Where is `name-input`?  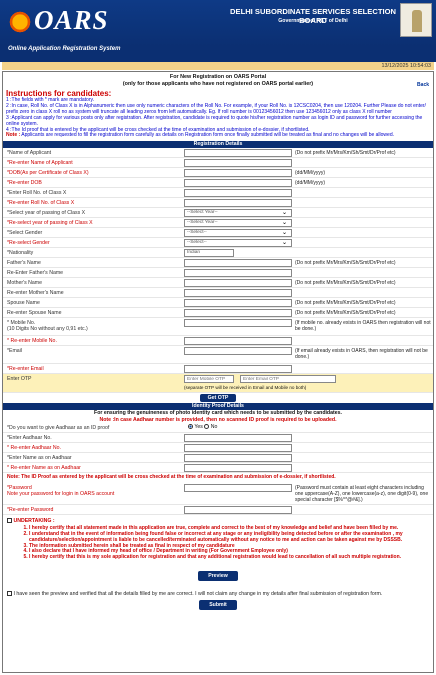 name-input is located at coordinates (238, 153).